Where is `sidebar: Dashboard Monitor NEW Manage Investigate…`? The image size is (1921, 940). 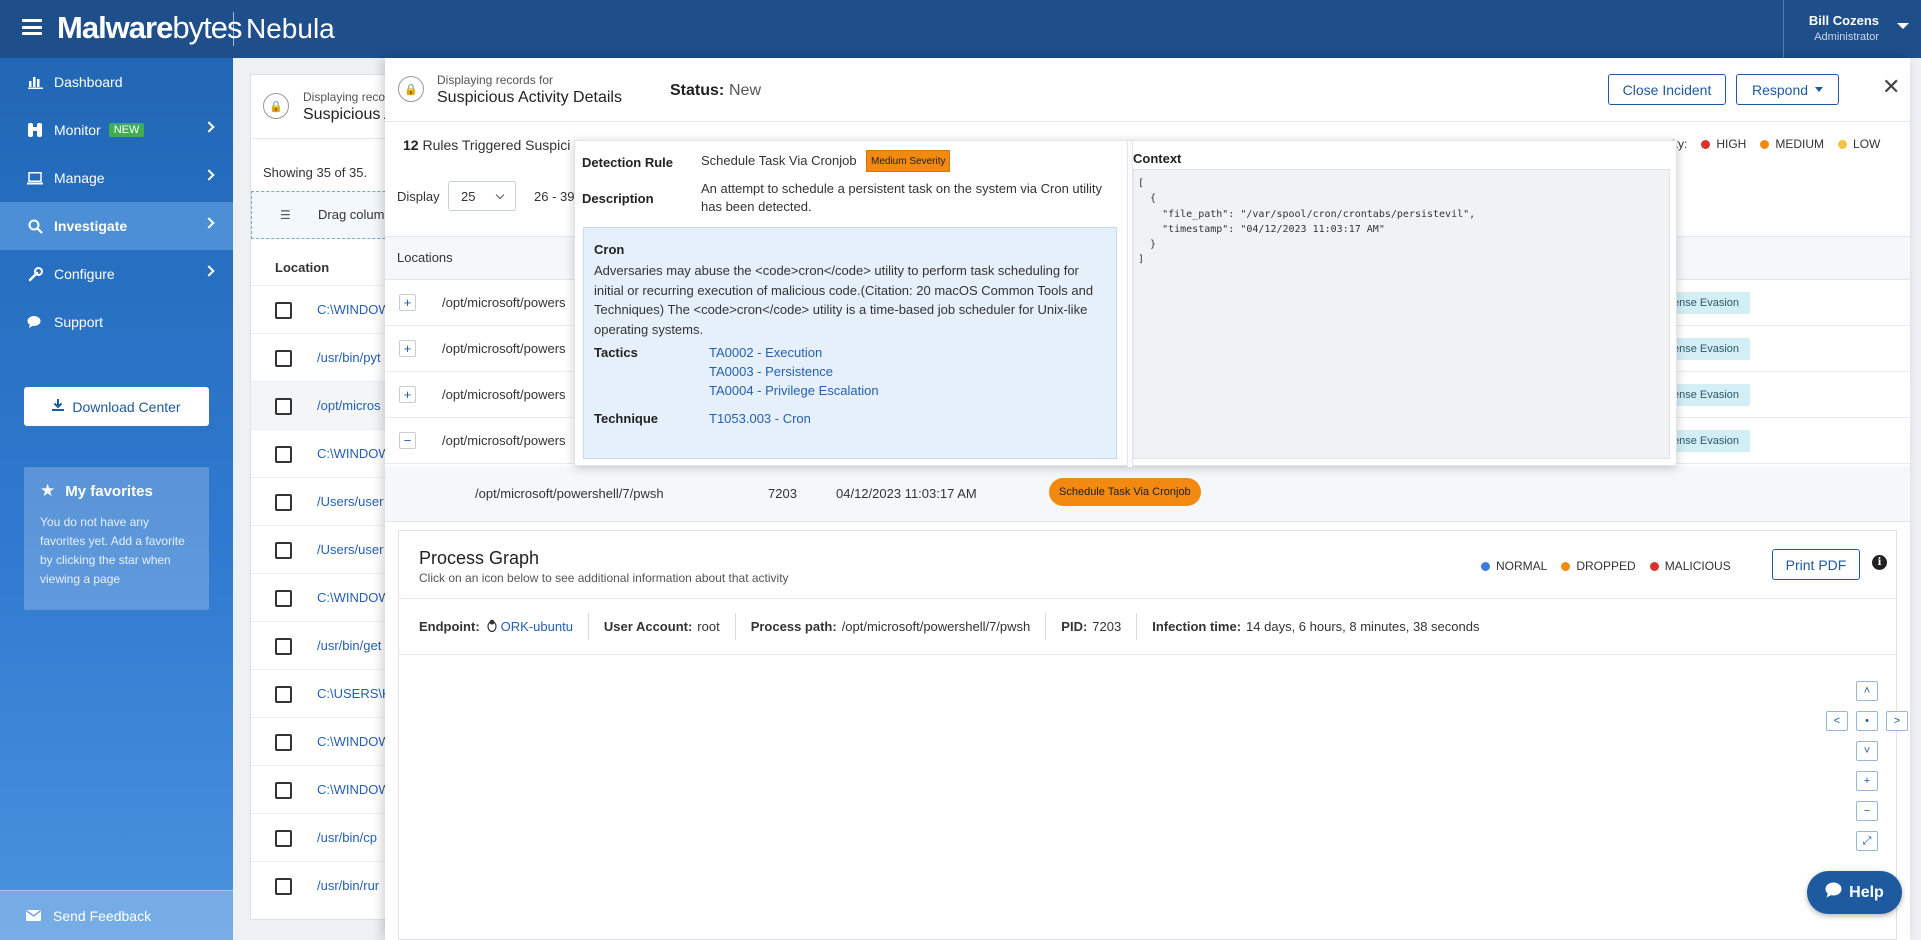 sidebar: Dashboard Monitor NEW Manage Investigate… is located at coordinates (116, 499).